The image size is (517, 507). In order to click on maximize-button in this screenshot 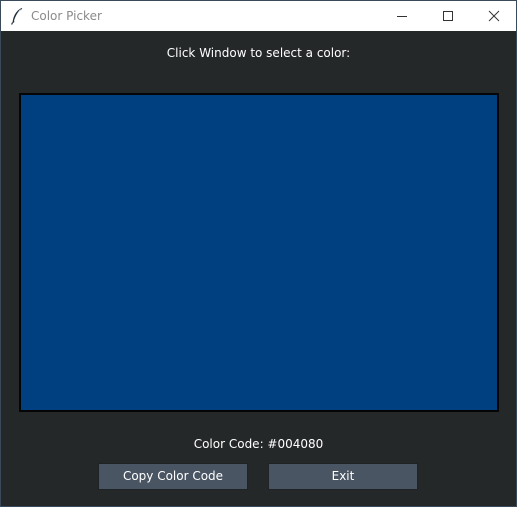, I will do `click(448, 16)`.